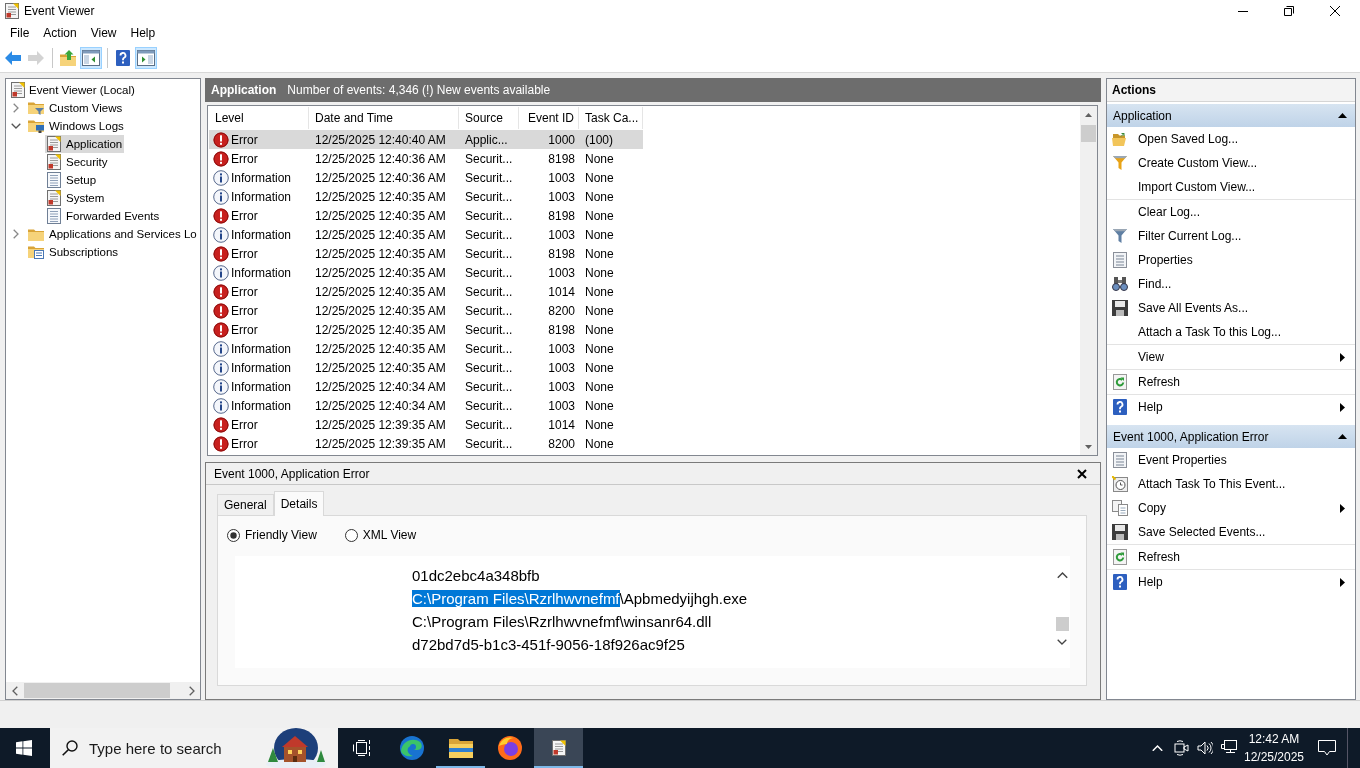 The height and width of the screenshot is (768, 1360). What do you see at coordinates (112, 234) in the screenshot?
I see `tree-item: Applications and Services Lo` at bounding box center [112, 234].